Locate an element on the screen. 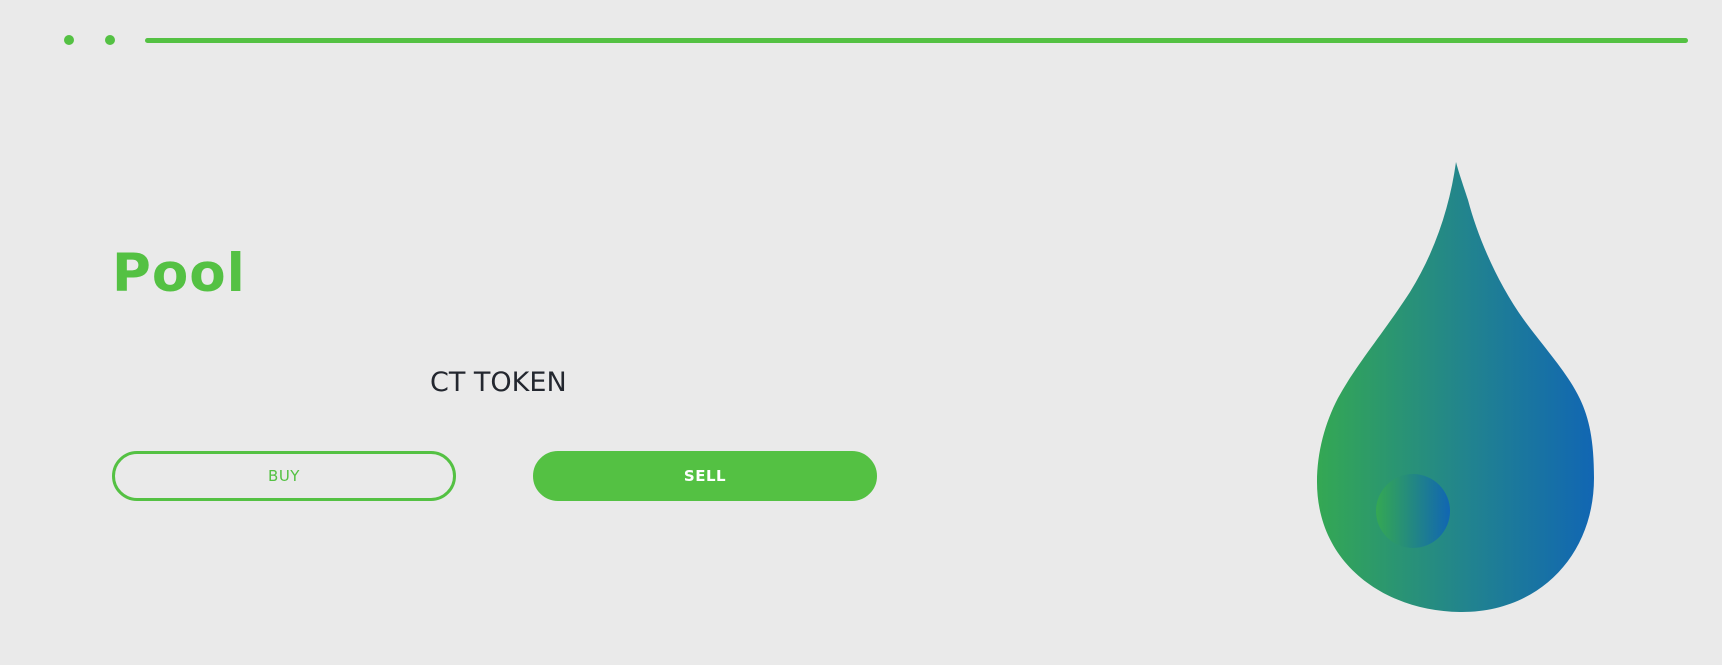 The width and height of the screenshot is (1722, 665). page-title: Pool is located at coordinates (179, 273).